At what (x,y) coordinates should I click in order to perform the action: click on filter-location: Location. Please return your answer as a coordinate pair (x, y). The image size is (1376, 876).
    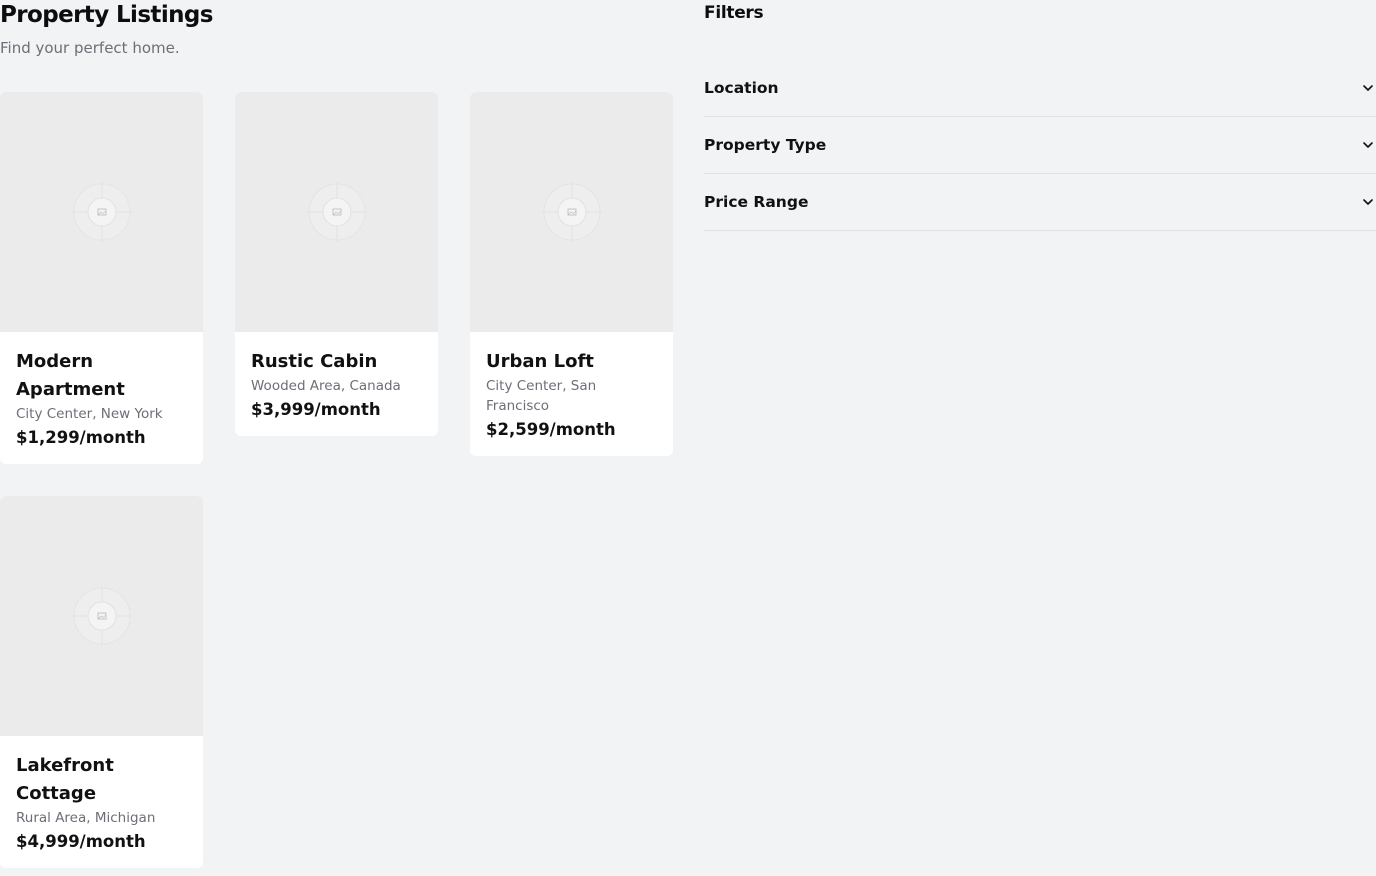
    Looking at the image, I should click on (1040, 88).